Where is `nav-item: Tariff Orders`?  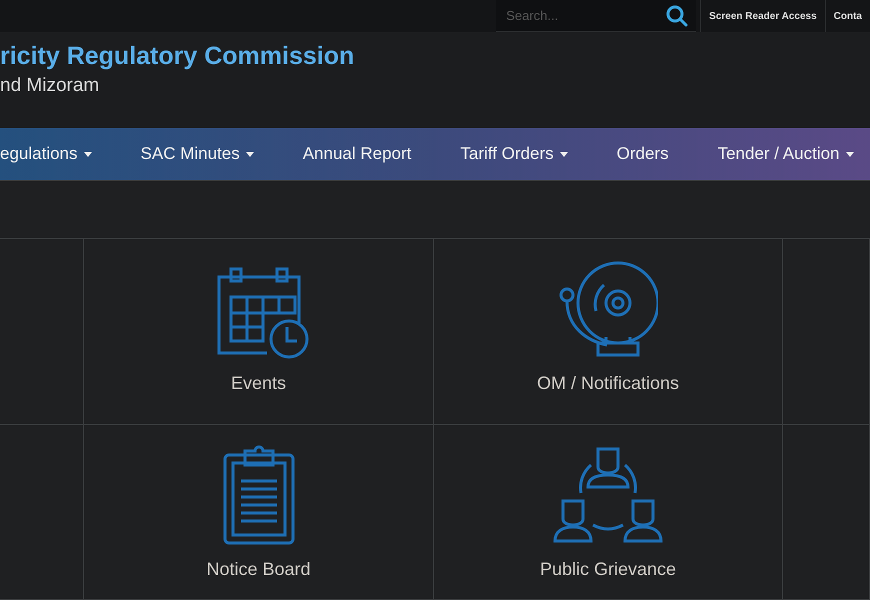 nav-item: Tariff Orders is located at coordinates (514, 154).